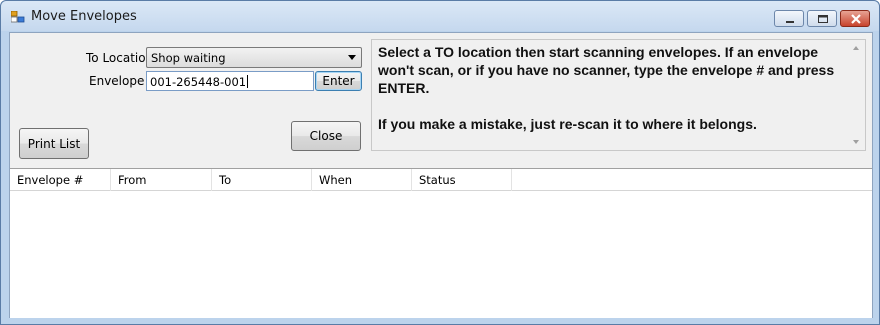 Image resolution: width=880 pixels, height=325 pixels. Describe the element at coordinates (248, 81) in the screenshot. I see `text-caret` at that location.